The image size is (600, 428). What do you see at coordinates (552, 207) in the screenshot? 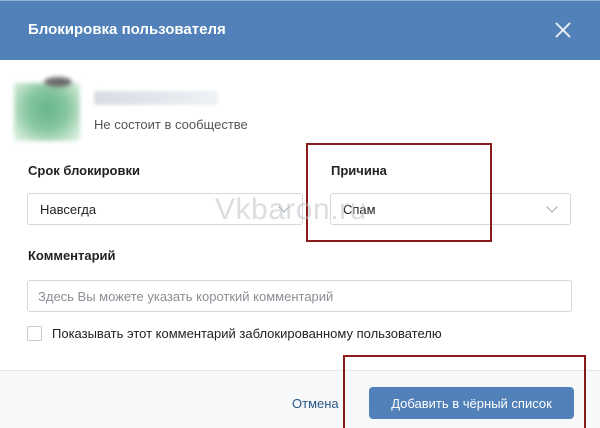
I see `chevron-down-icon` at bounding box center [552, 207].